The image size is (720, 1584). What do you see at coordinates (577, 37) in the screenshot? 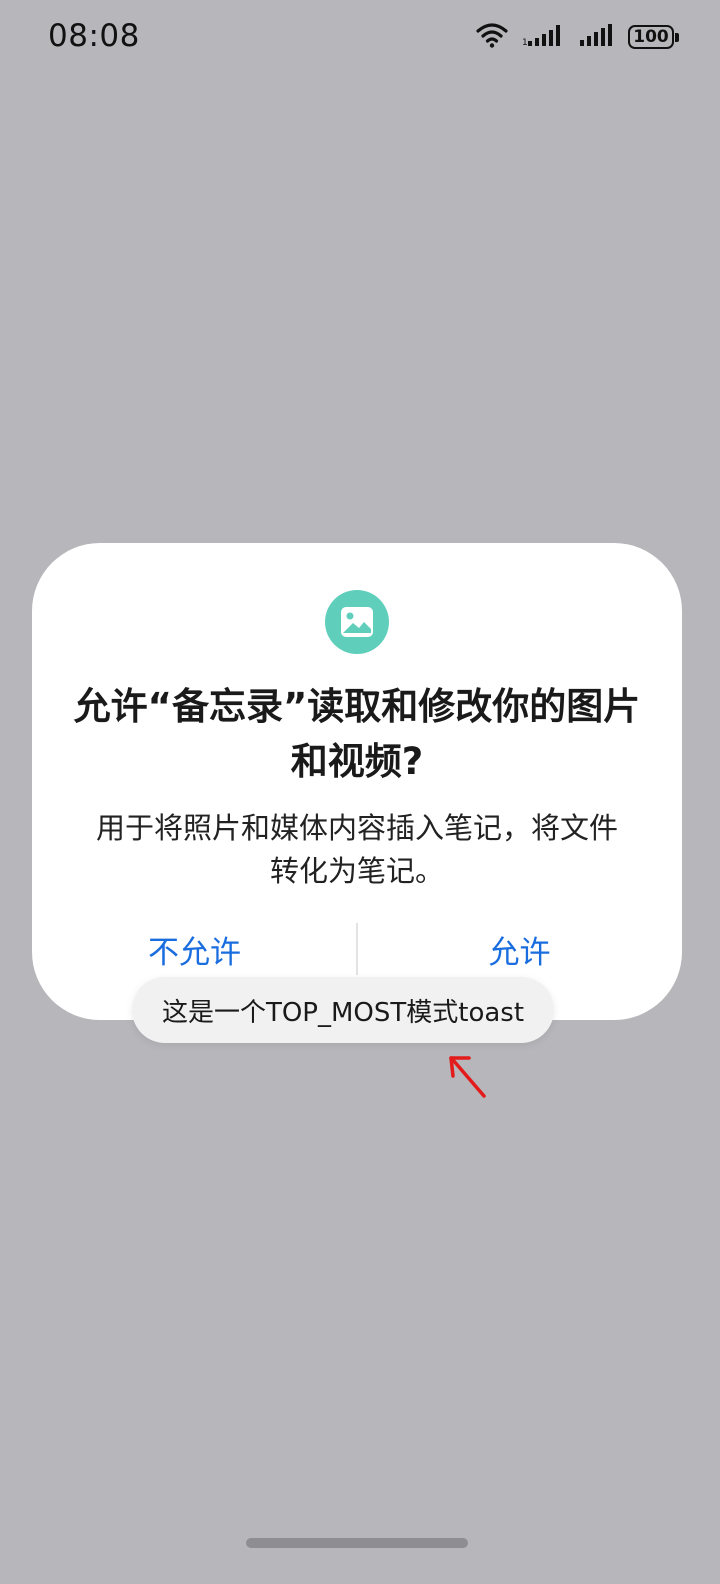
I see `status-icons: 1 100` at bounding box center [577, 37].